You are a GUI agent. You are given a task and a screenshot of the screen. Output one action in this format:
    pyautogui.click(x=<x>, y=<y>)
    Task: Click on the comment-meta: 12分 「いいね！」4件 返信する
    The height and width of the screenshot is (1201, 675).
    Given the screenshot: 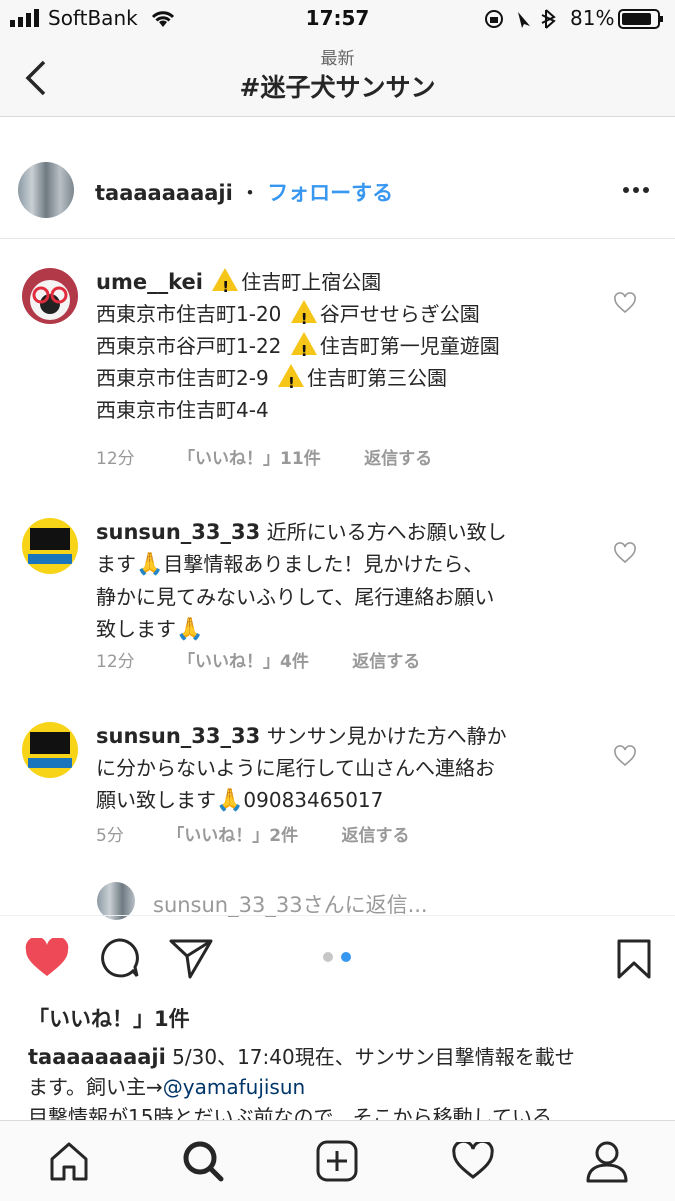 What is the action you would take?
    pyautogui.click(x=277, y=659)
    